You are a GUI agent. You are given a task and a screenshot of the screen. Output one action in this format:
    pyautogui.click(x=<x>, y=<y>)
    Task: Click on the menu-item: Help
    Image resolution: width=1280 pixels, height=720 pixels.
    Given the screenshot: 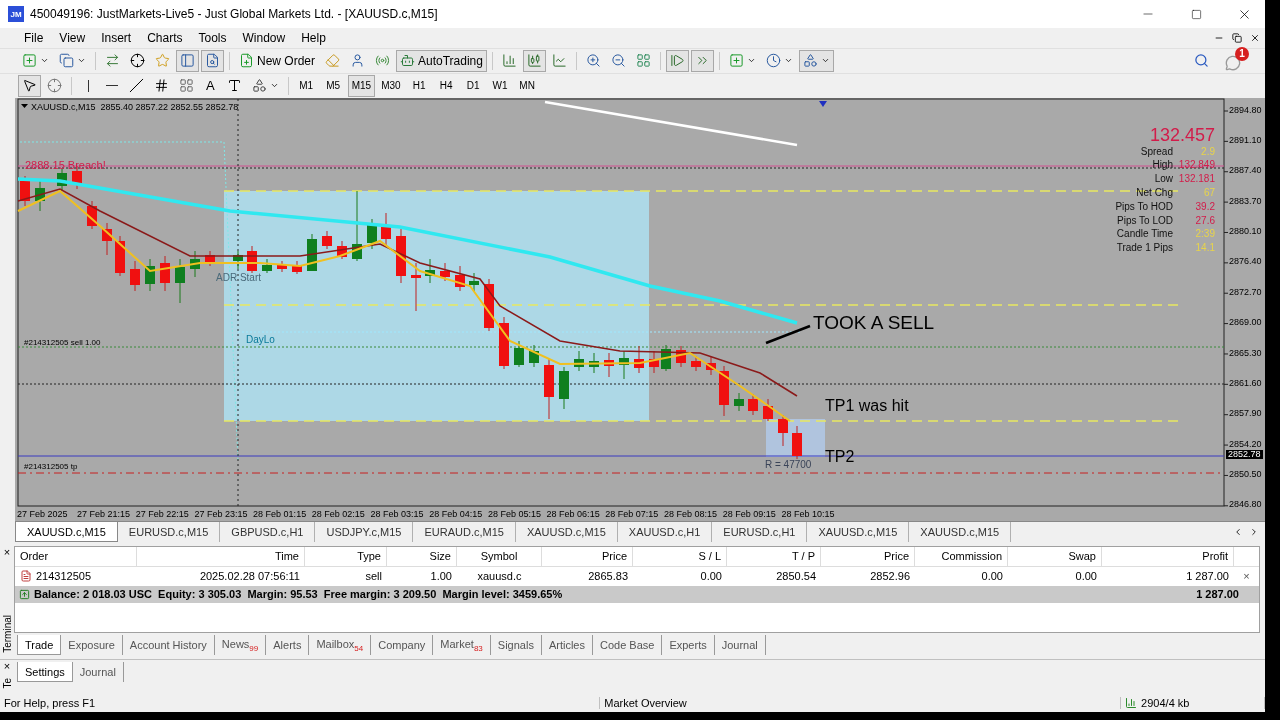 What is the action you would take?
    pyautogui.click(x=313, y=37)
    